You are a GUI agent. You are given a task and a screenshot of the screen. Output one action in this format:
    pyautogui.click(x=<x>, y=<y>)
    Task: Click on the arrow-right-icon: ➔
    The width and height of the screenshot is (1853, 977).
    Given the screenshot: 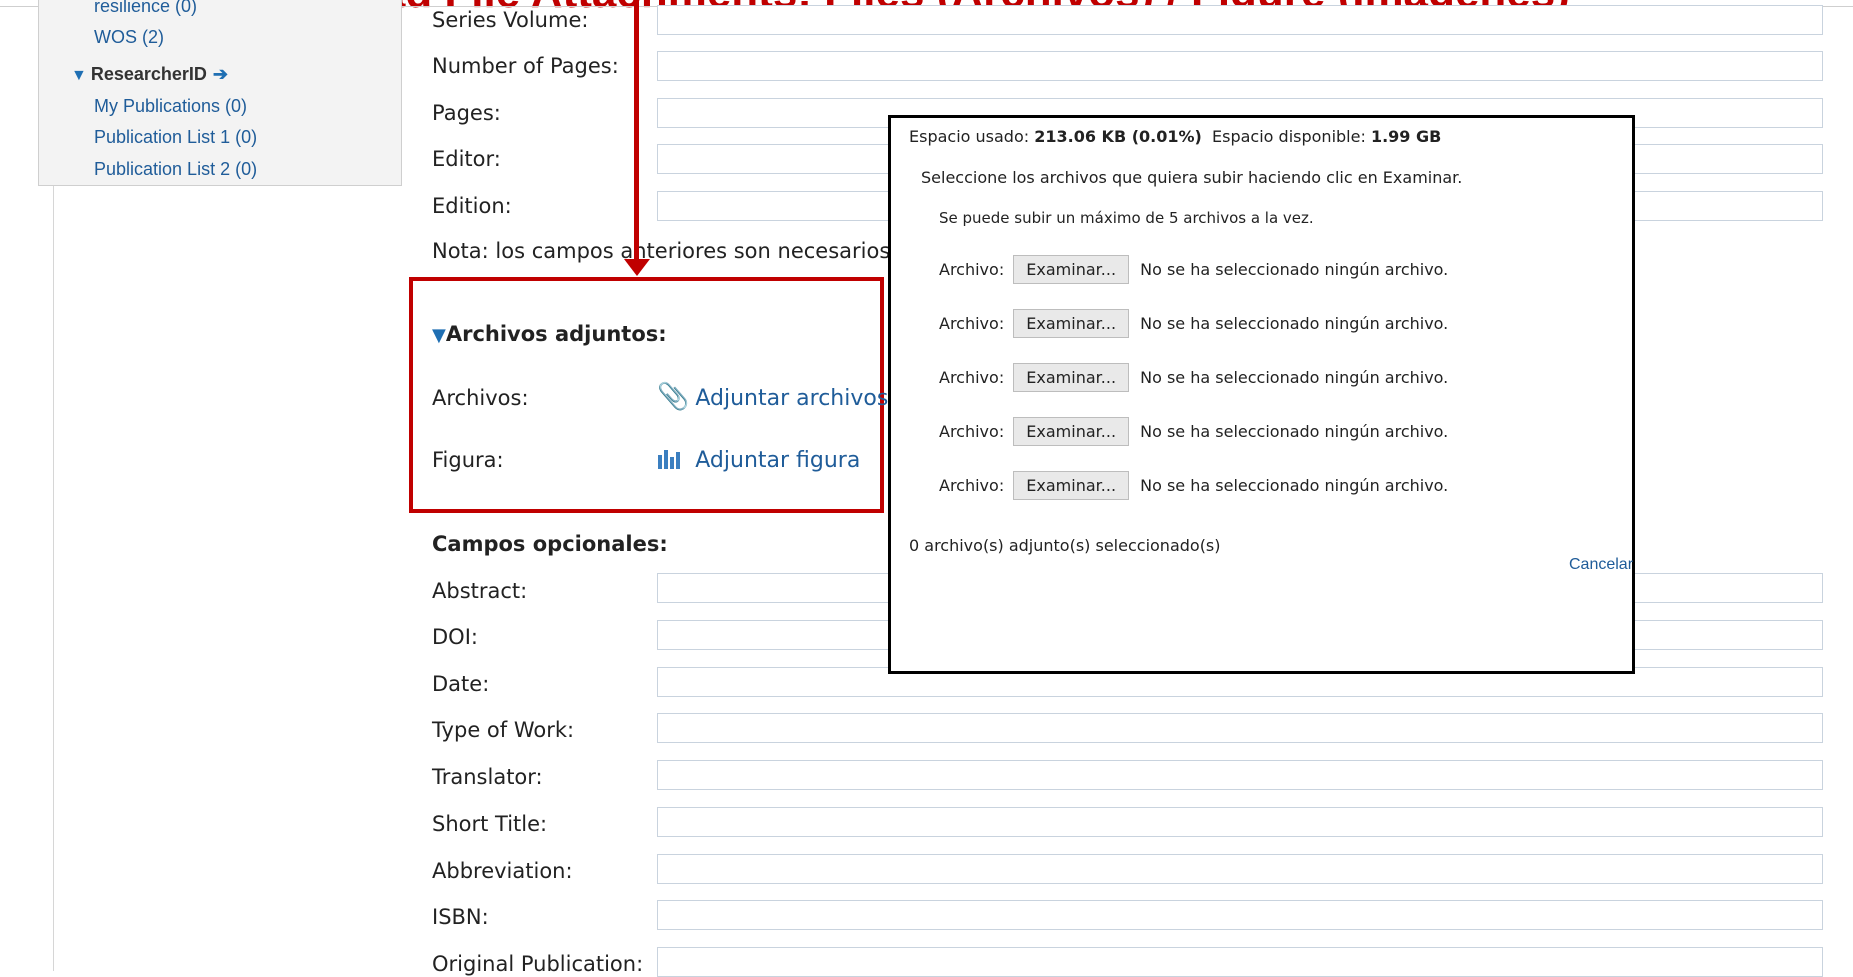 What is the action you would take?
    pyautogui.click(x=220, y=74)
    